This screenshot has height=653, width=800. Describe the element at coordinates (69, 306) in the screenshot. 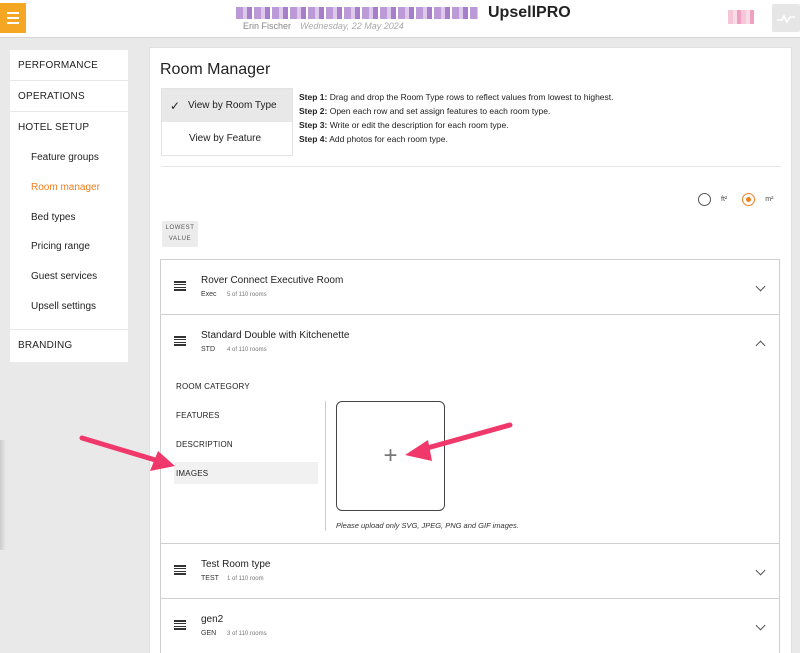

I see `sidebar-item-upsell-settings: Upsell settings` at that location.